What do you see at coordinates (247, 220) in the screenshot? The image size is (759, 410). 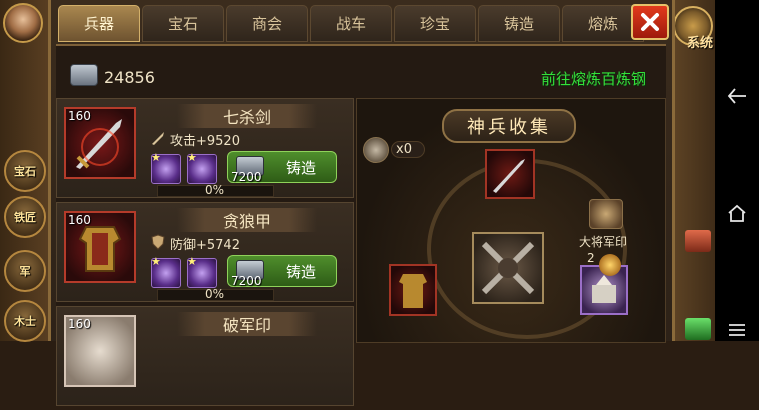 I see `item-name: 贪狼甲` at bounding box center [247, 220].